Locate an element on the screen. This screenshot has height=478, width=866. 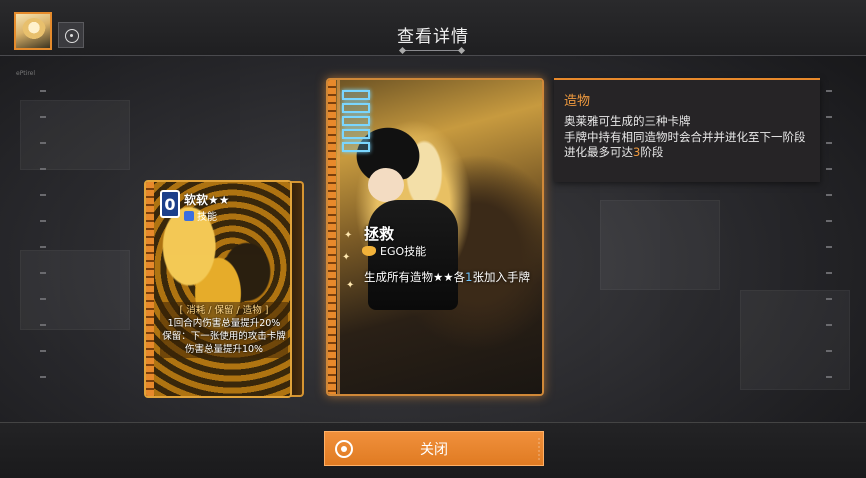
card-description: 生成所有造物★★各1张加入手牌 is located at coordinates (450, 277).